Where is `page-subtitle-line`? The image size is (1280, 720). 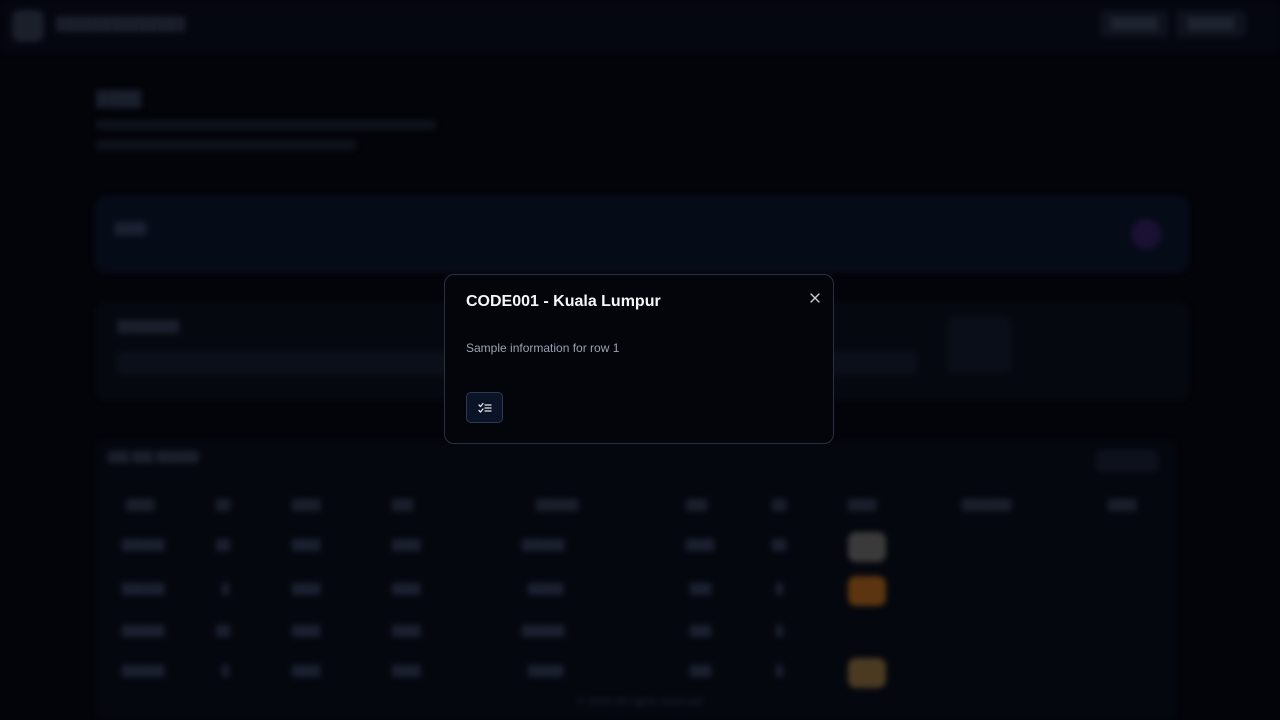 page-subtitle-line is located at coordinates (266, 125).